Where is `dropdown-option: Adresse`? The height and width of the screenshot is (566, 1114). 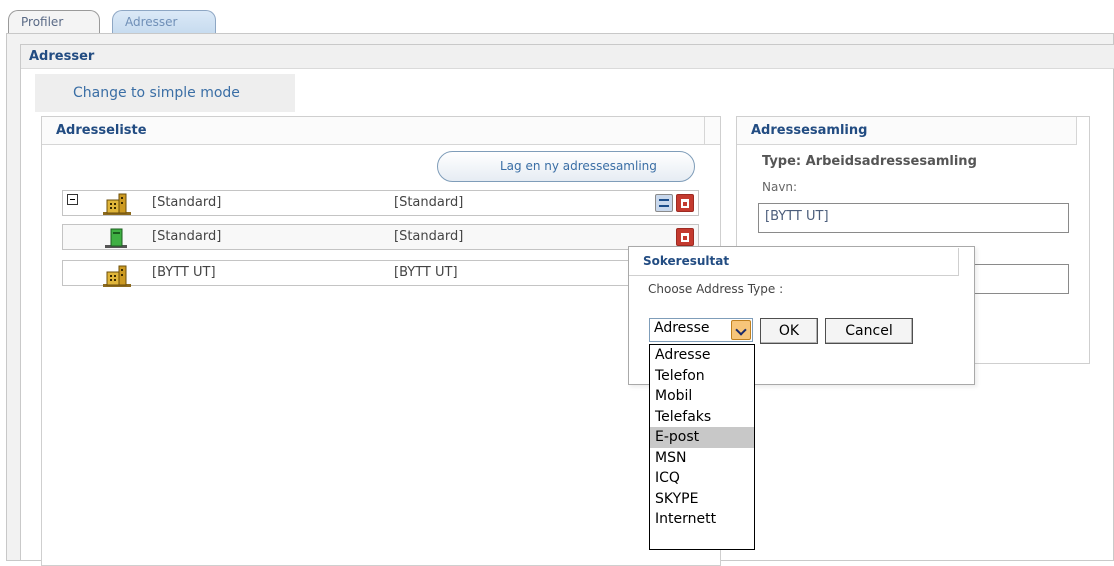
dropdown-option: Adresse is located at coordinates (702, 355).